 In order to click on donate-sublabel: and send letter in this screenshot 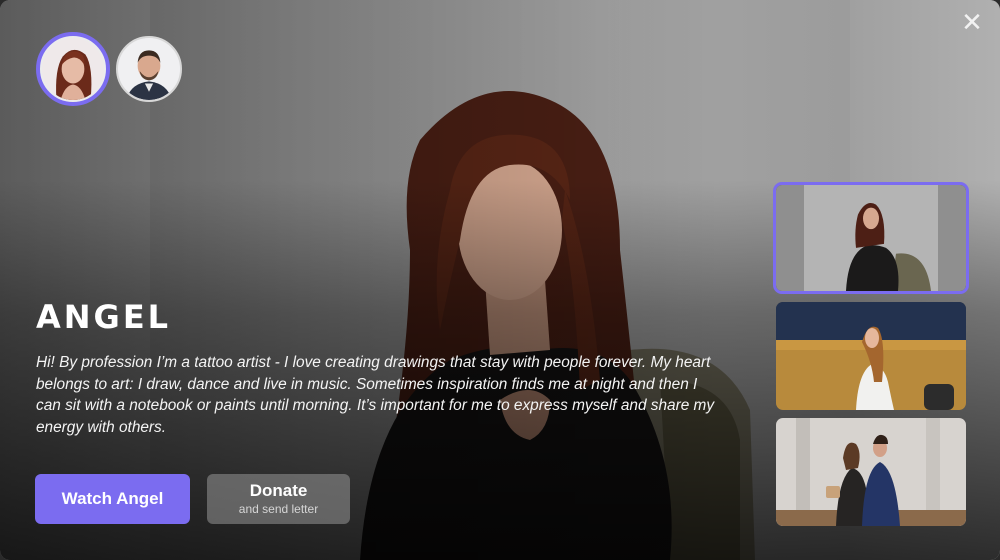, I will do `click(278, 509)`.